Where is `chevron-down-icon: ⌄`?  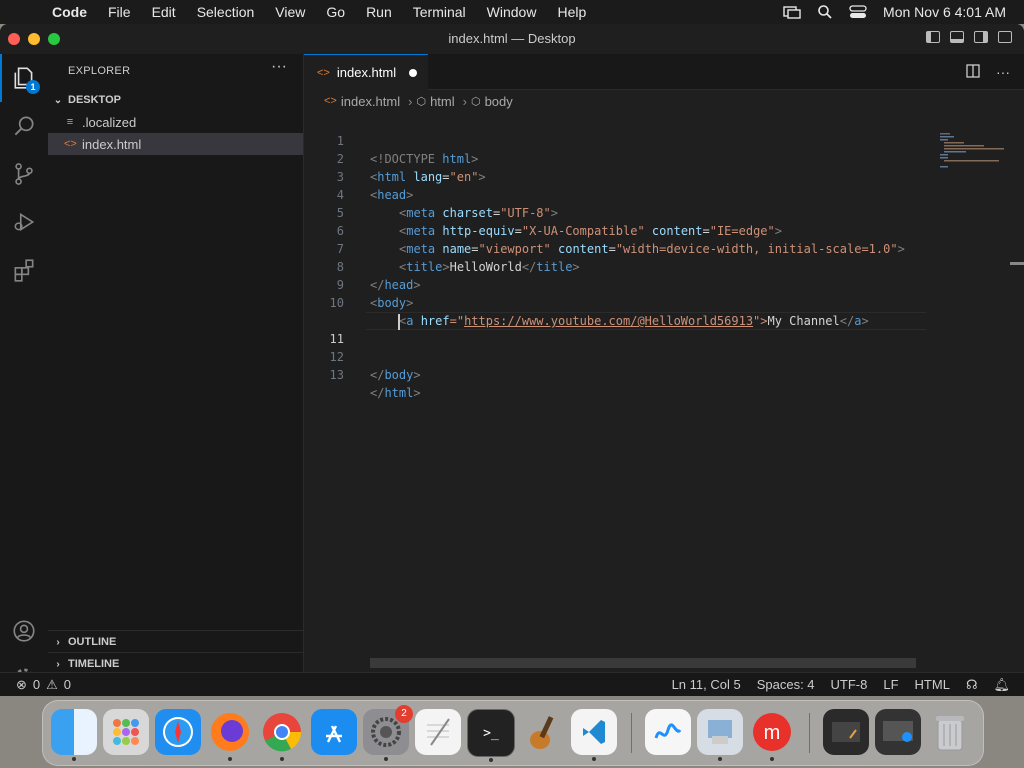 chevron-down-icon: ⌄ is located at coordinates (58, 100).